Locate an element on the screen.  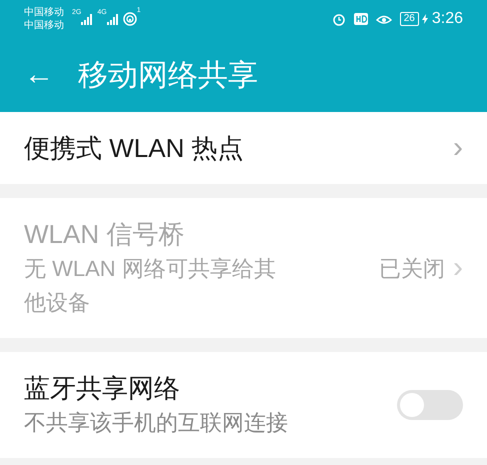
chevron-icon: › is located at coordinates (458, 148).